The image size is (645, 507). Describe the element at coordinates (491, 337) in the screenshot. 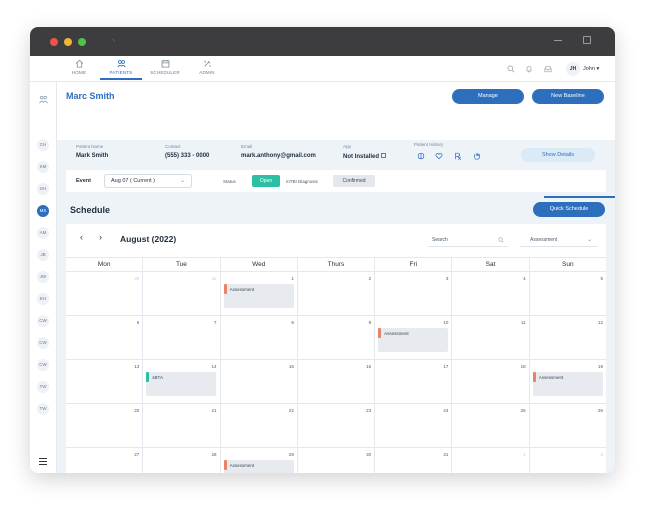

I see `calendar-day-cell: 11` at that location.